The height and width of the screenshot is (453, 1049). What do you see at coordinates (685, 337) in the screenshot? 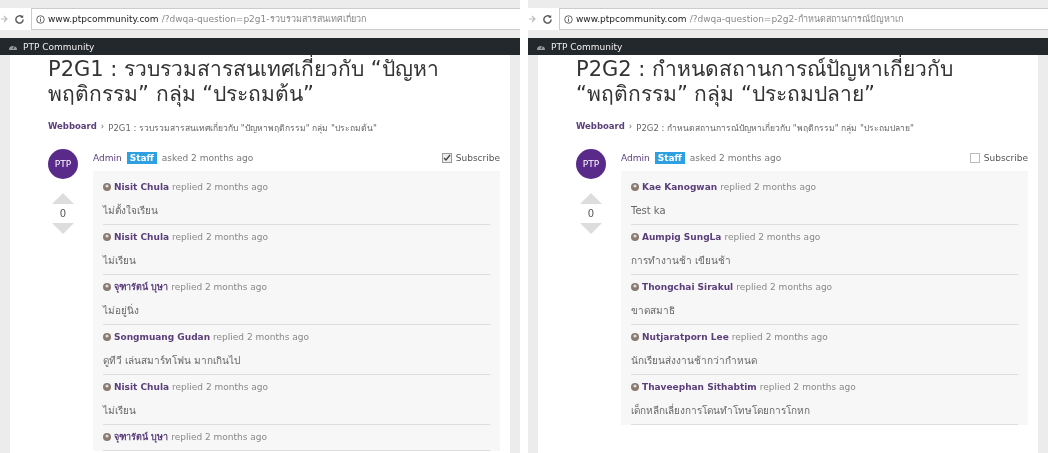
I see `reply-author: Nutjaratporn Lee` at bounding box center [685, 337].